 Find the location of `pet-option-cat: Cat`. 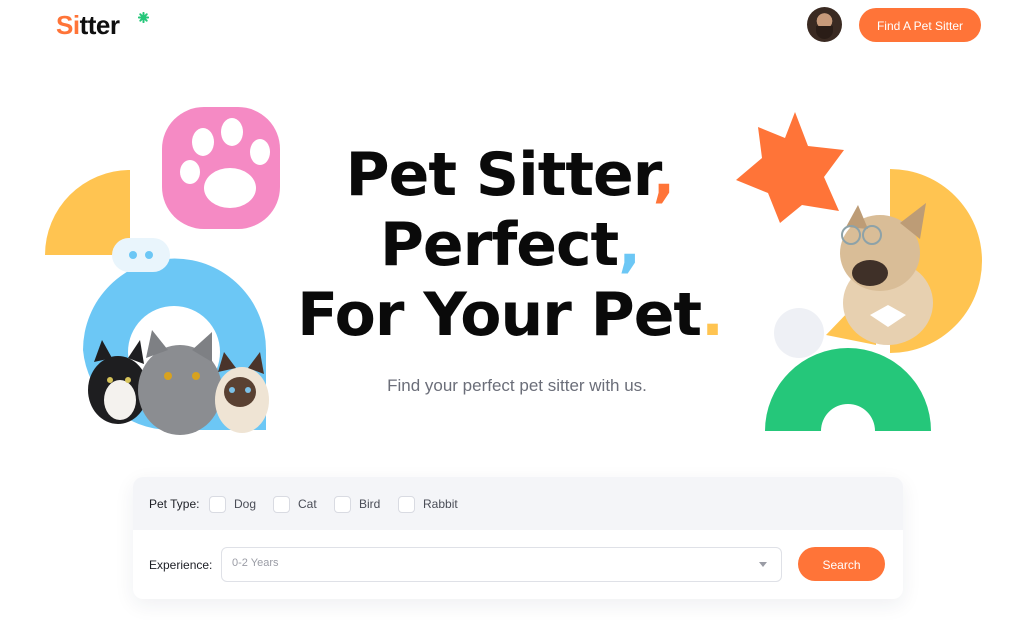

pet-option-cat: Cat is located at coordinates (295, 504).